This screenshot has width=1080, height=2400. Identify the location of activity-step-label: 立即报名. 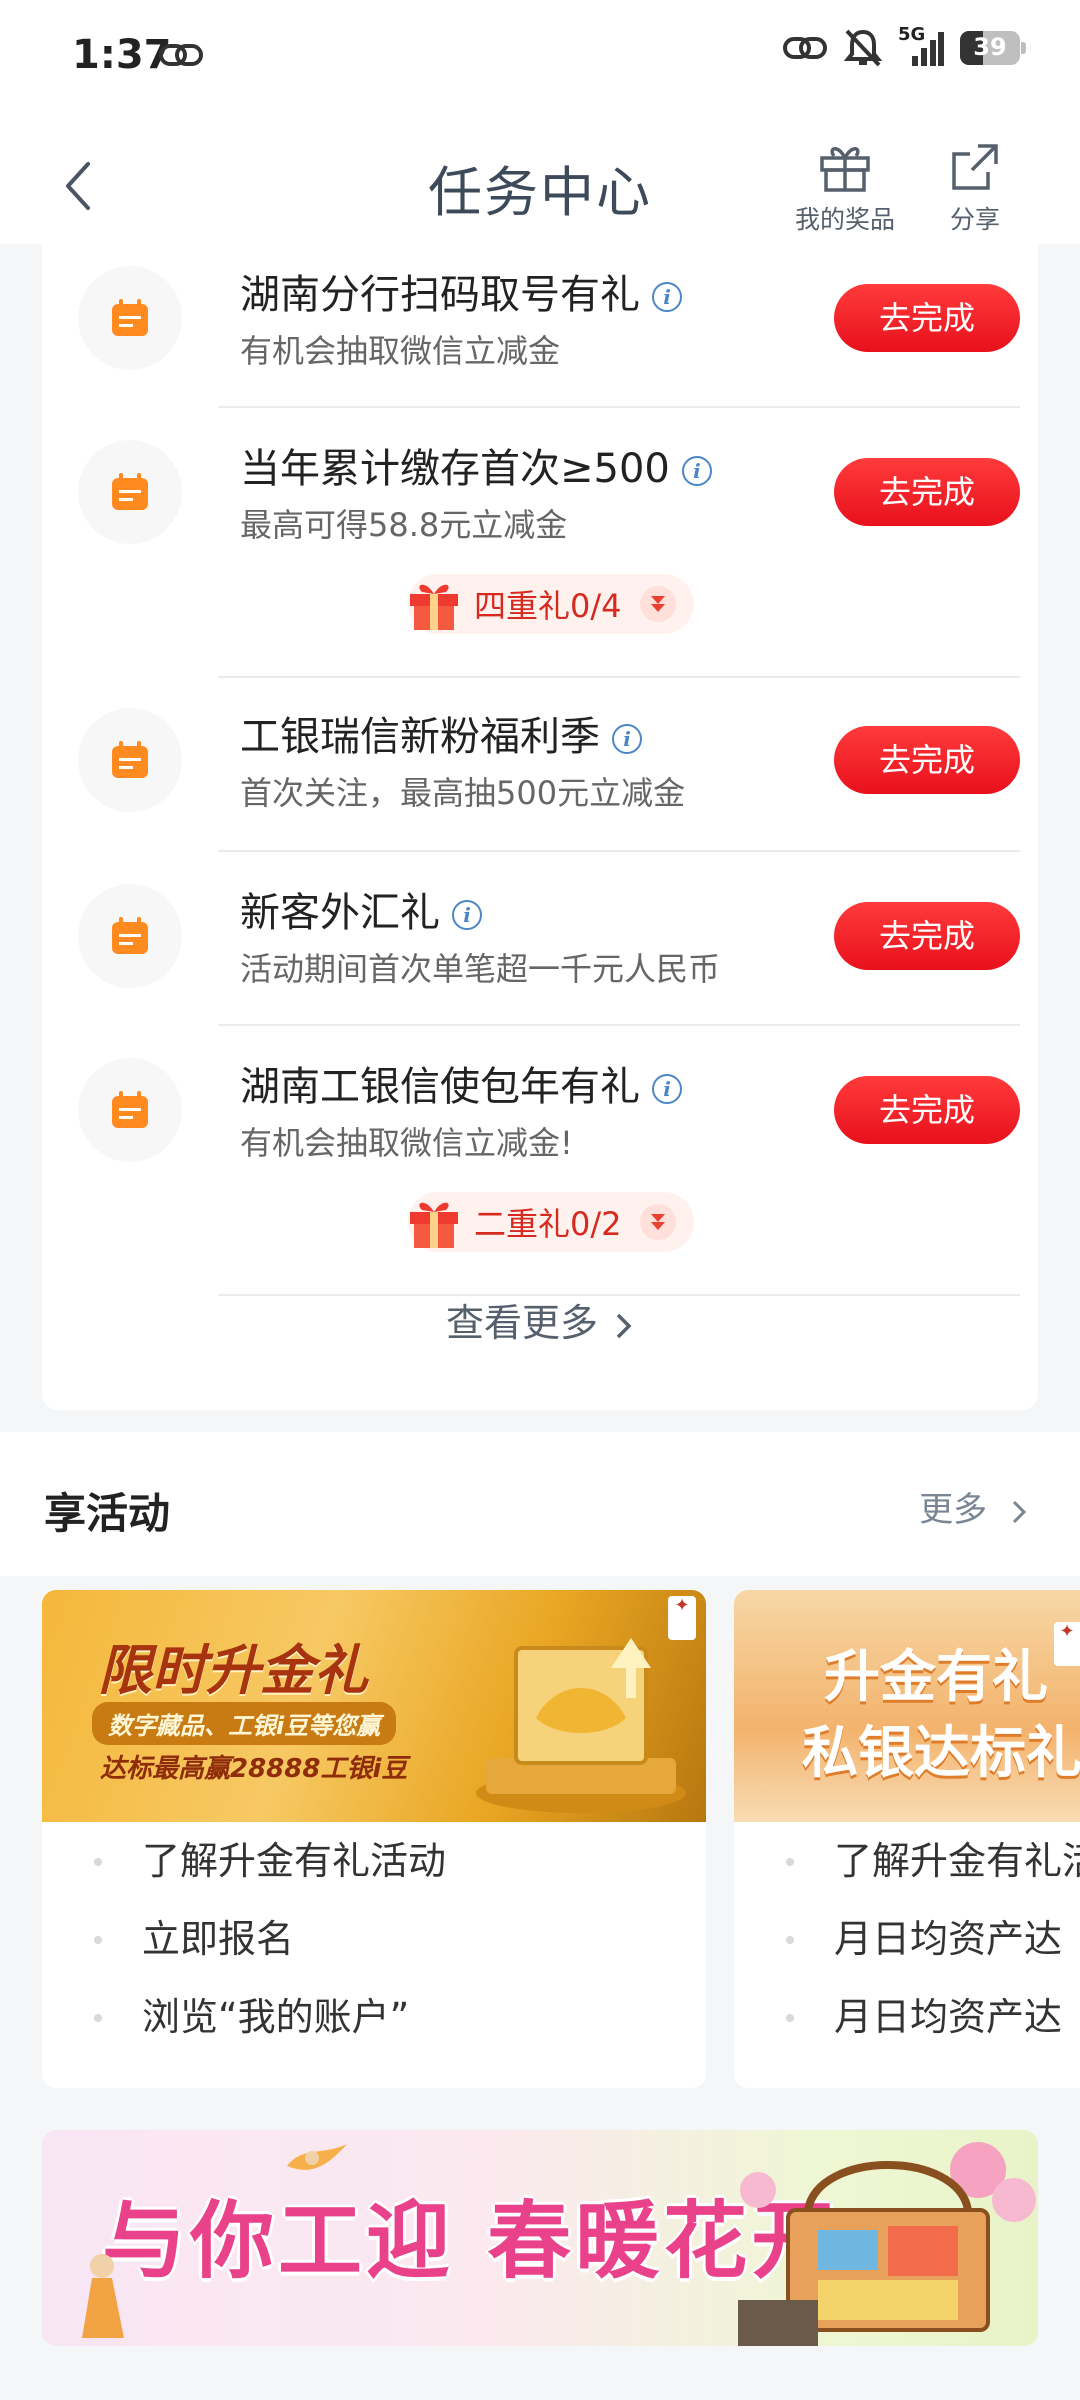
(218, 1939).